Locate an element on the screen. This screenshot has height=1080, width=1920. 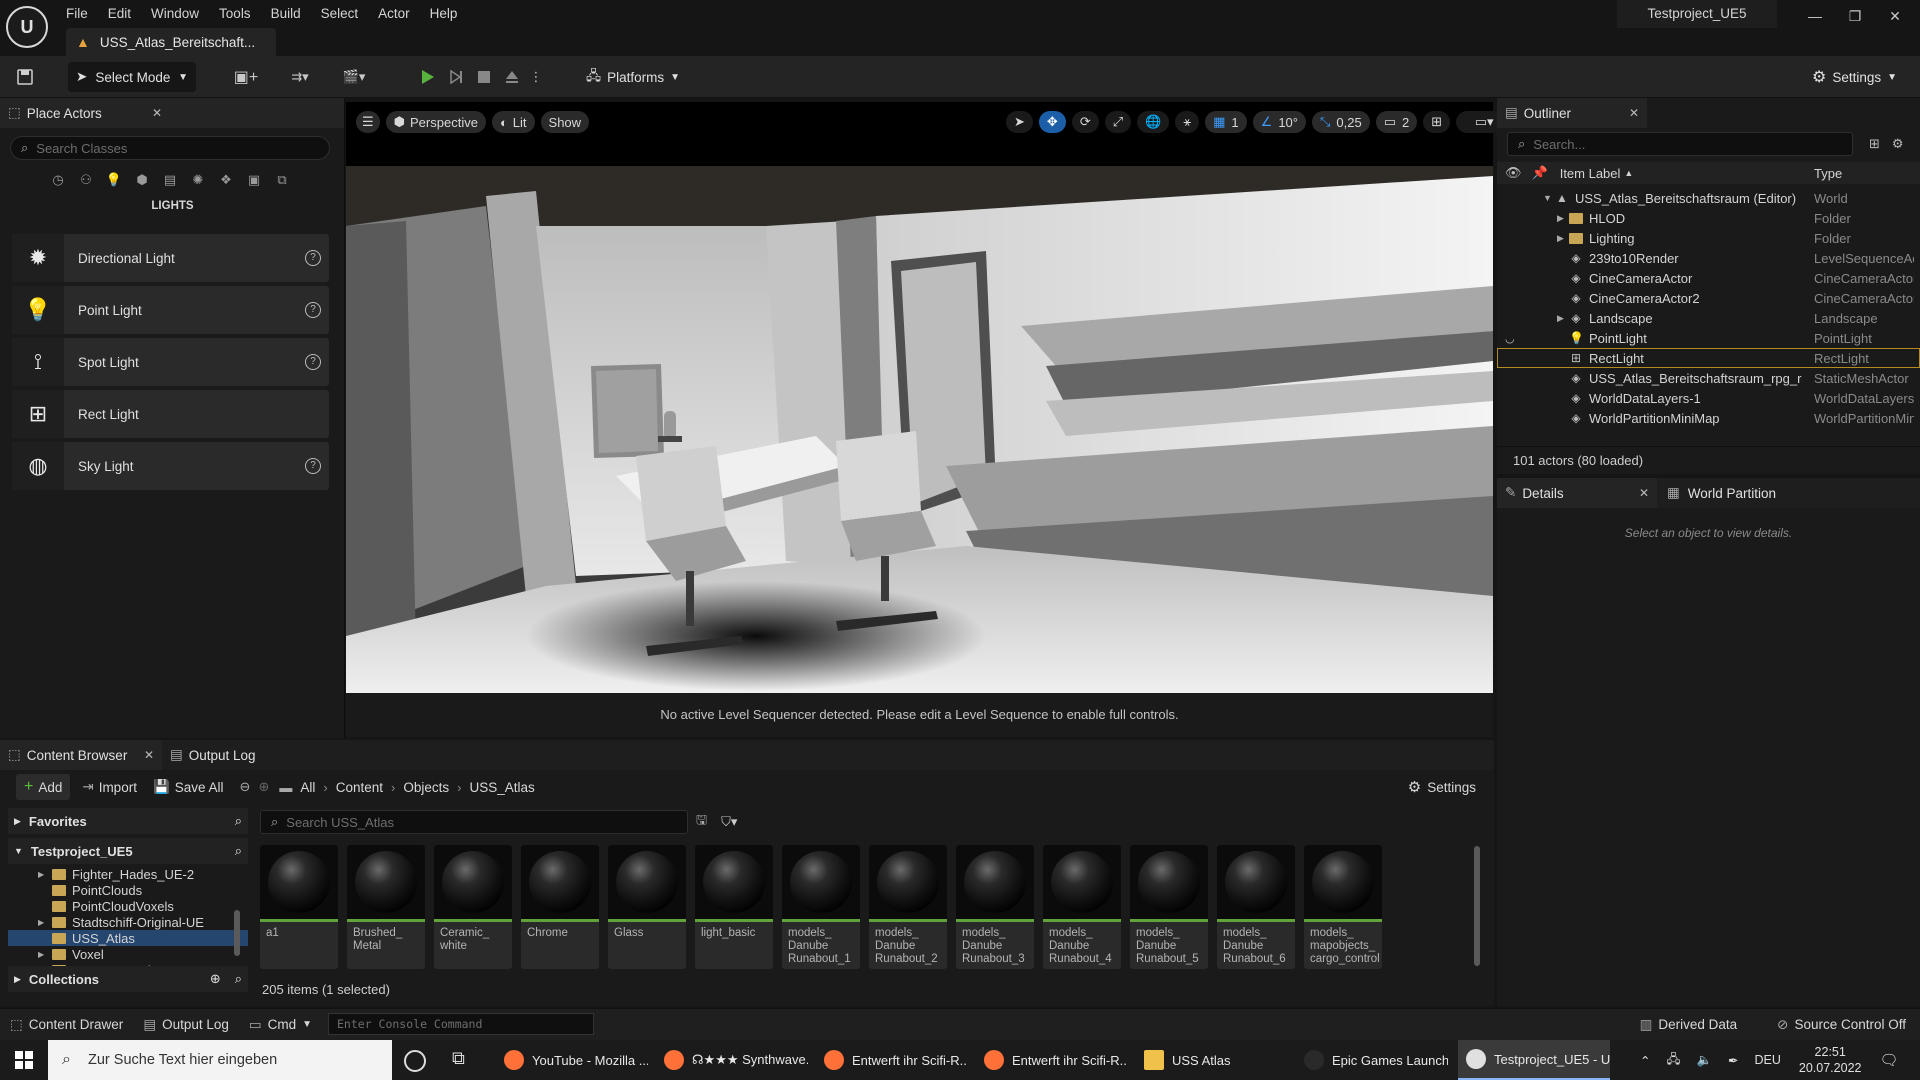
source-control-button: ⊘ Source Control Off is located at coordinates (1841, 1025).